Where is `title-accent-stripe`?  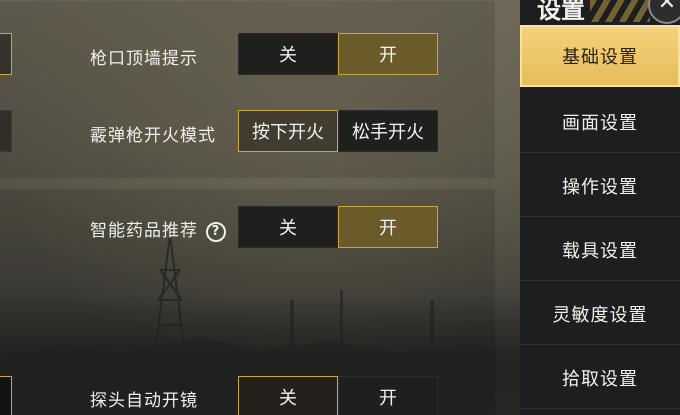
title-accent-stripe is located at coordinates (620, 11).